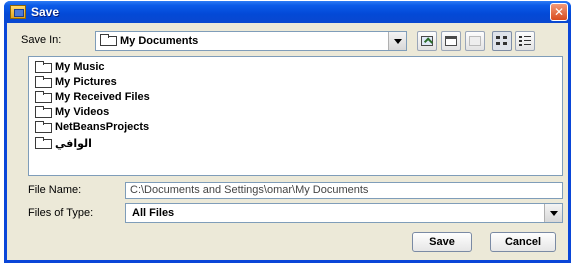  Describe the element at coordinates (61, 213) in the screenshot. I see `file-type-label: Files of Type:` at that location.